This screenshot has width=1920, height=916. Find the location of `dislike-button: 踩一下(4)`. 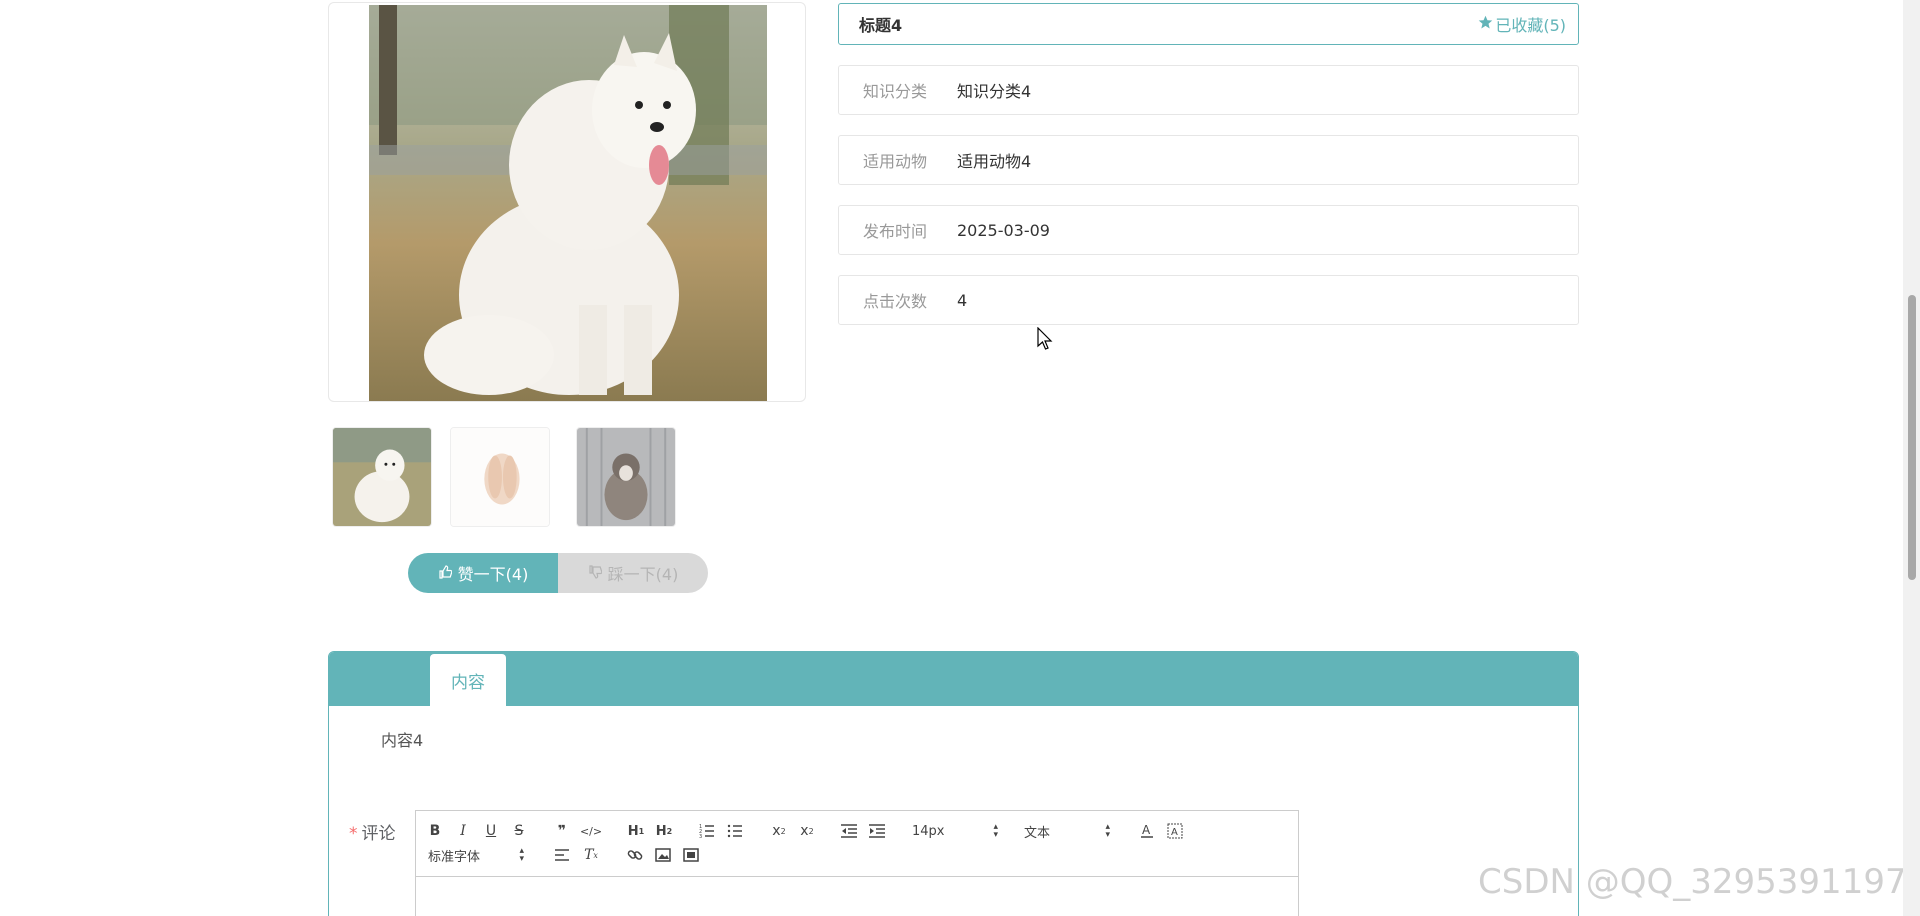

dislike-button: 踩一下(4) is located at coordinates (633, 573).